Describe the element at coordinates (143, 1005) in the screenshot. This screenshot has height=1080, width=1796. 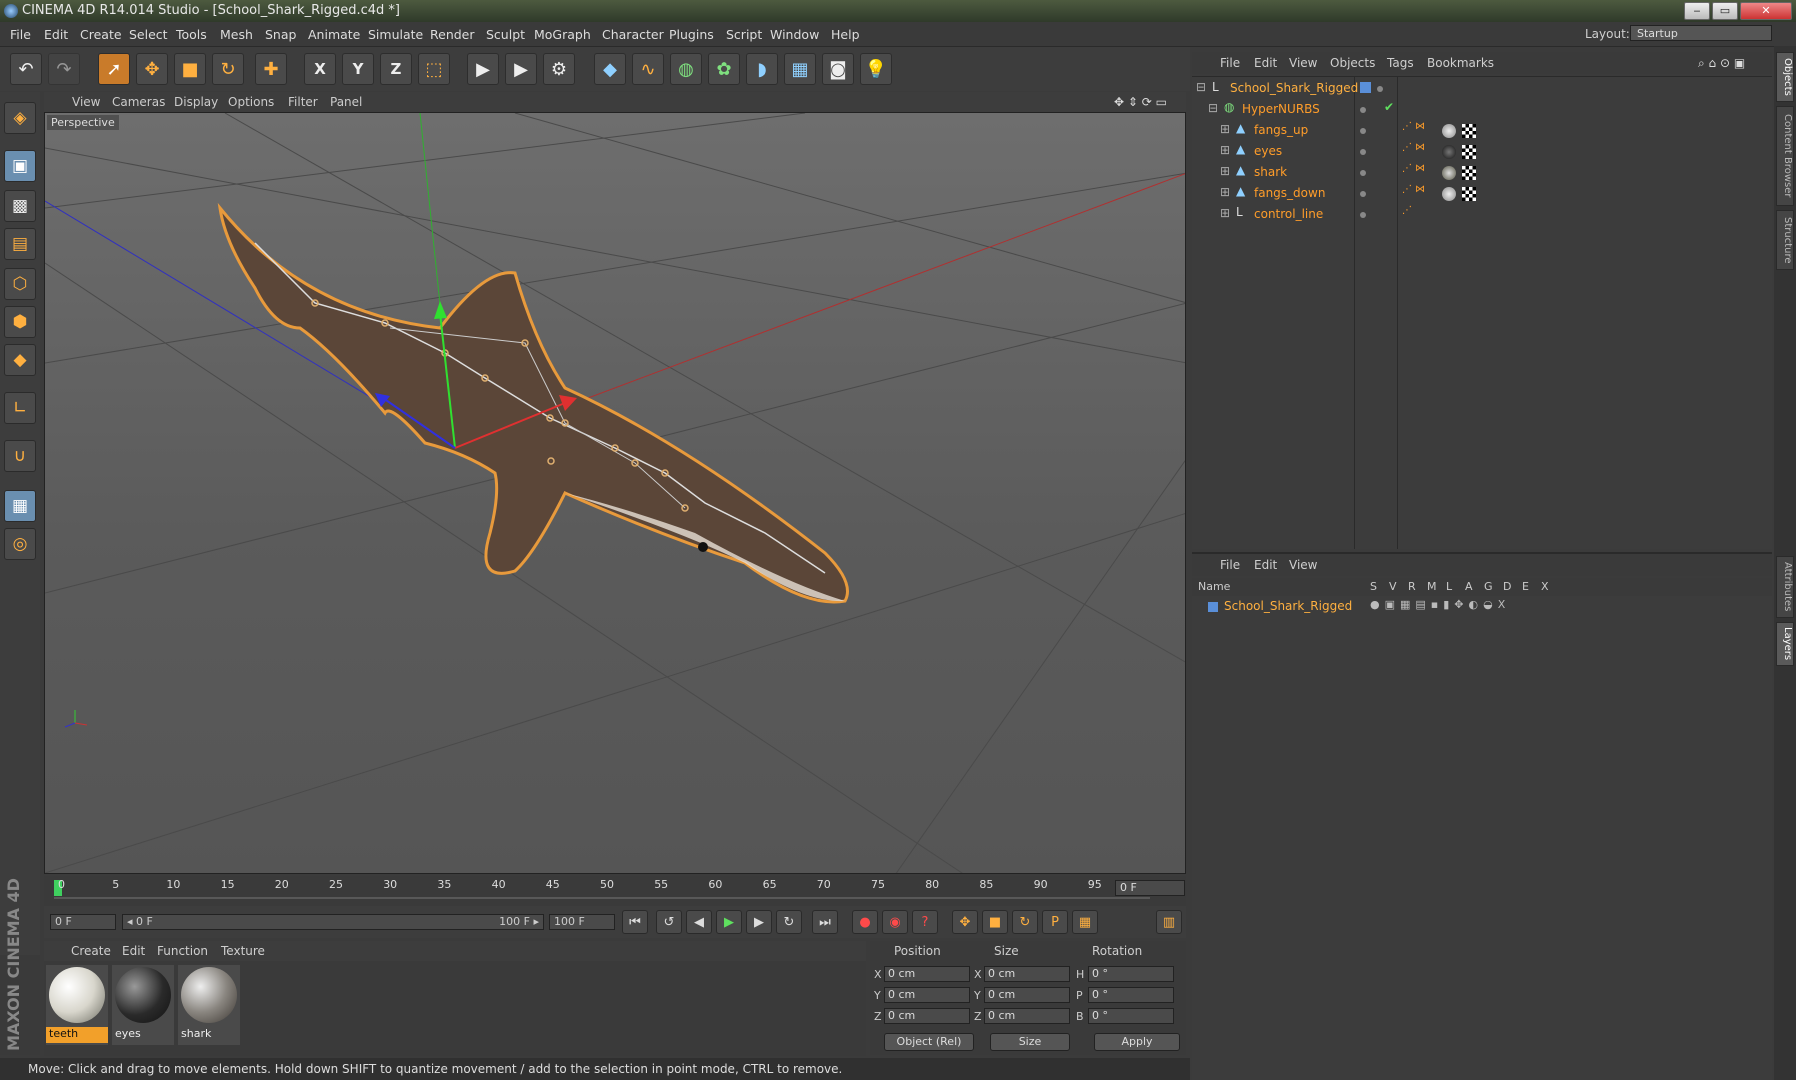
I see `material-eyes: eyes` at that location.